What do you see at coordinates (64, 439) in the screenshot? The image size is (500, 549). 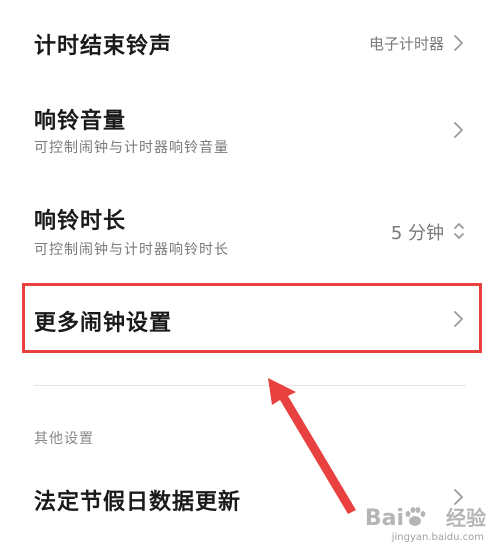 I see `section-header-other-settings: 其他设置` at bounding box center [64, 439].